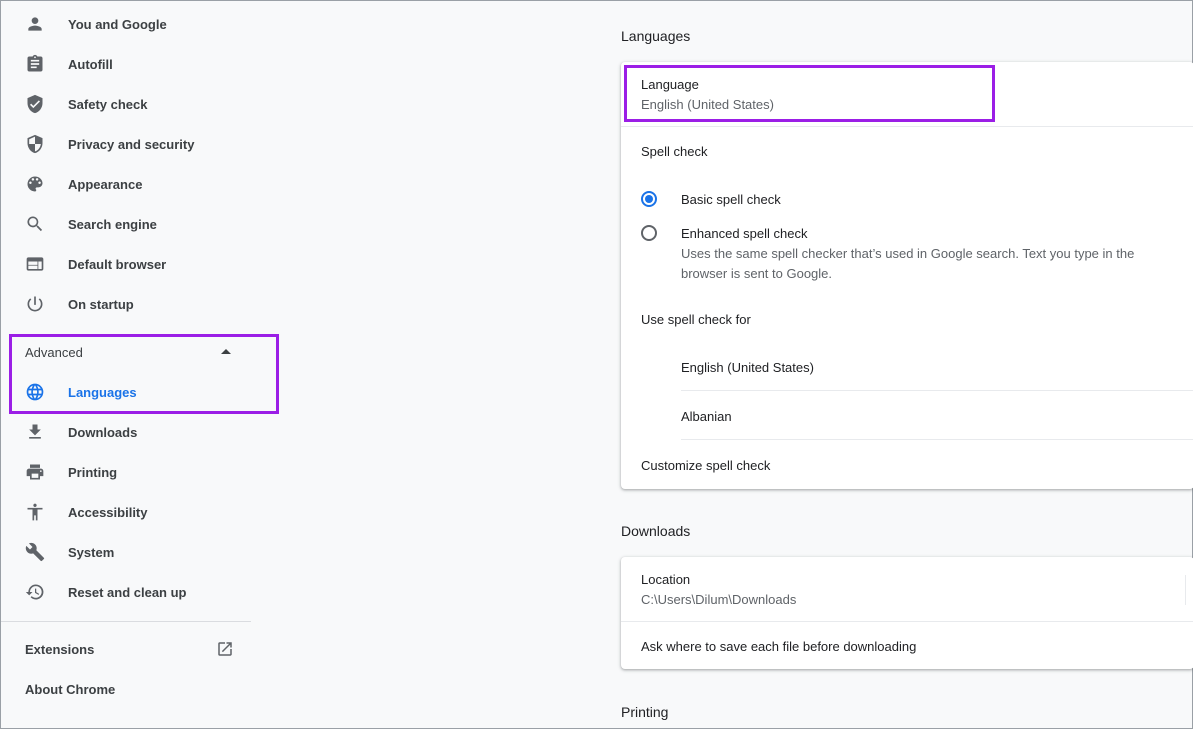 This screenshot has width=1193, height=729. I want to click on palette-icon, so click(35, 184).